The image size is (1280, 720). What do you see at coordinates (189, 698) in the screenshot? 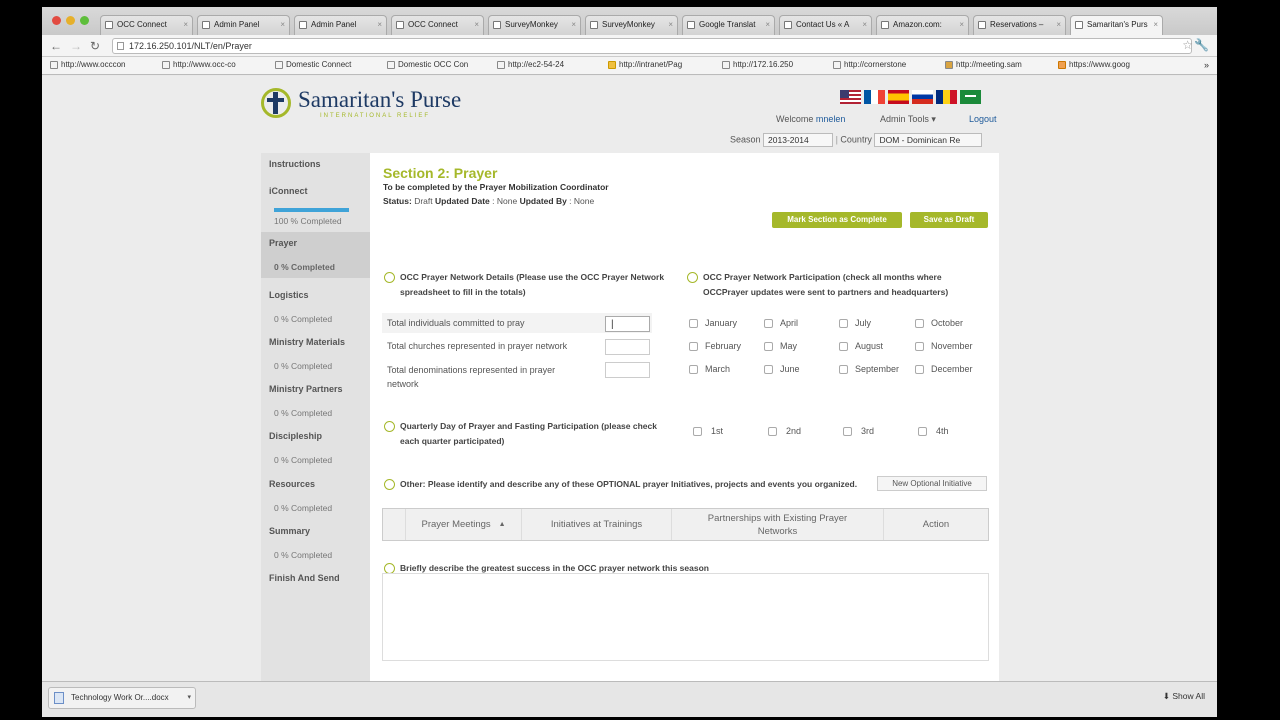
I see `caret-down-icon: ▾` at bounding box center [189, 698].